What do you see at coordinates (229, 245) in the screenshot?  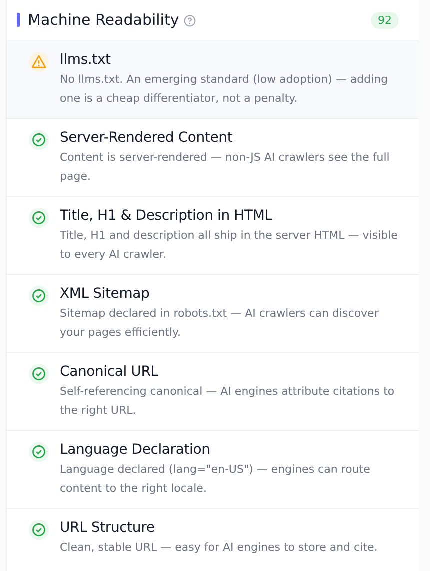 I see `check-description: Title, H1 and description all ship in the server HTML — visible to every AI crawler.` at bounding box center [229, 245].